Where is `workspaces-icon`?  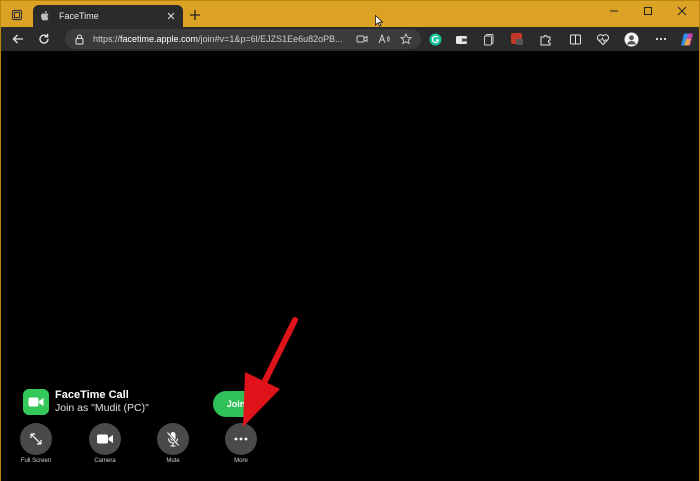
workspaces-icon is located at coordinates (17, 15).